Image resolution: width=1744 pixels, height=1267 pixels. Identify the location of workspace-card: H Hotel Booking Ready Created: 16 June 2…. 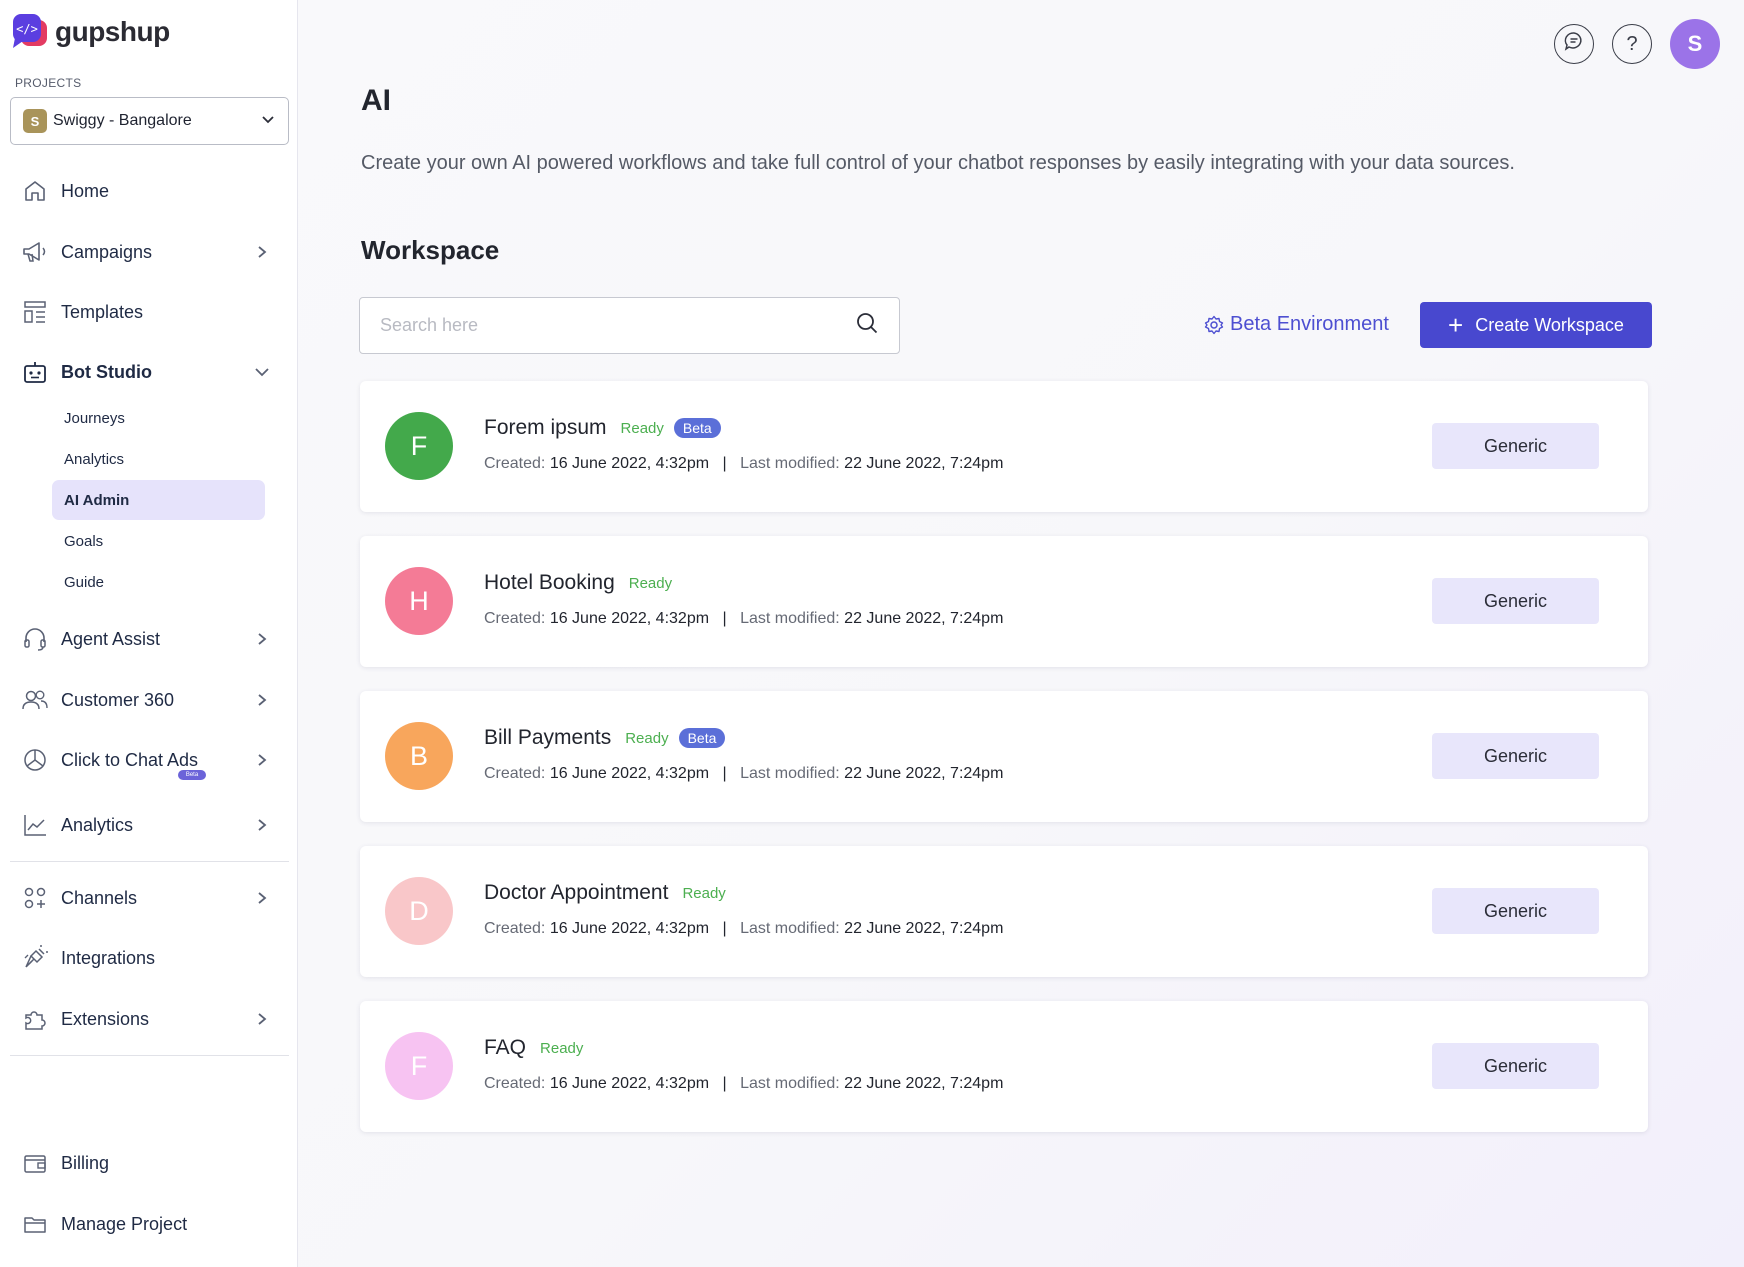
(1004, 601).